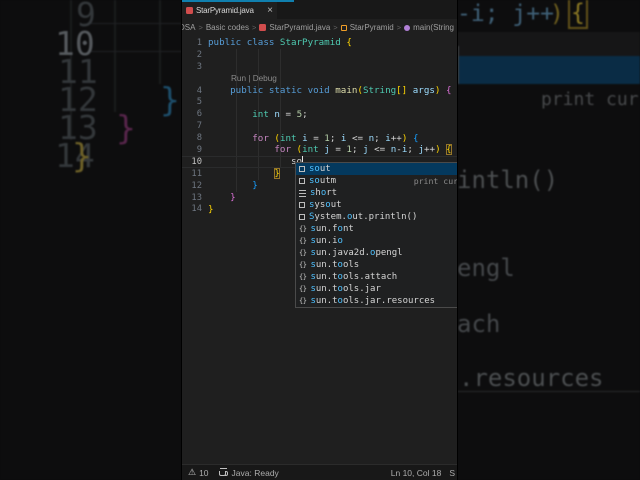 This screenshot has width=640, height=480. I want to click on suggest-item: sout, so click(376, 169).